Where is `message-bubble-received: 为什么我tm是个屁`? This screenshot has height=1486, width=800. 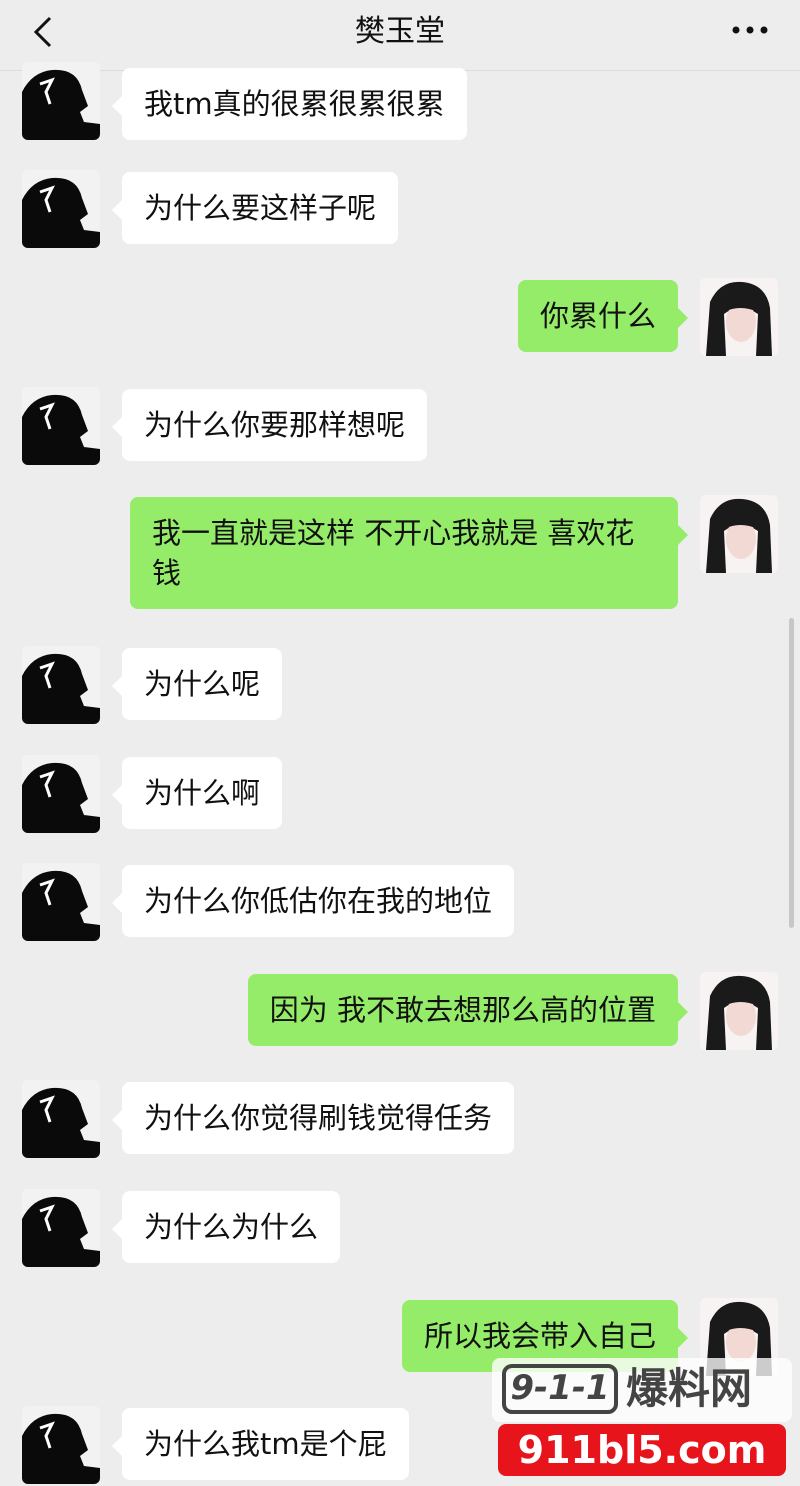
message-bubble-received: 为什么我tm是个屁 is located at coordinates (260, 1444).